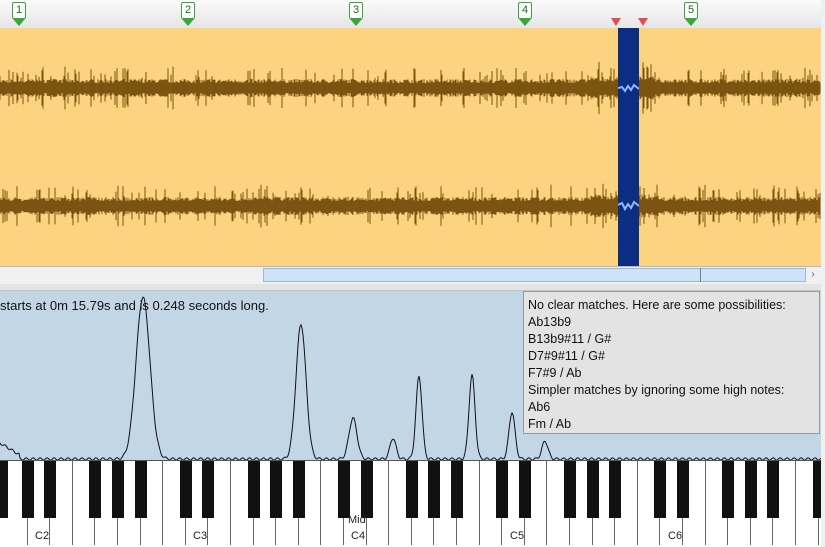 The height and width of the screenshot is (547, 825). Describe the element at coordinates (550, 424) in the screenshot. I see `simpler-match: Fm / Ab` at that location.